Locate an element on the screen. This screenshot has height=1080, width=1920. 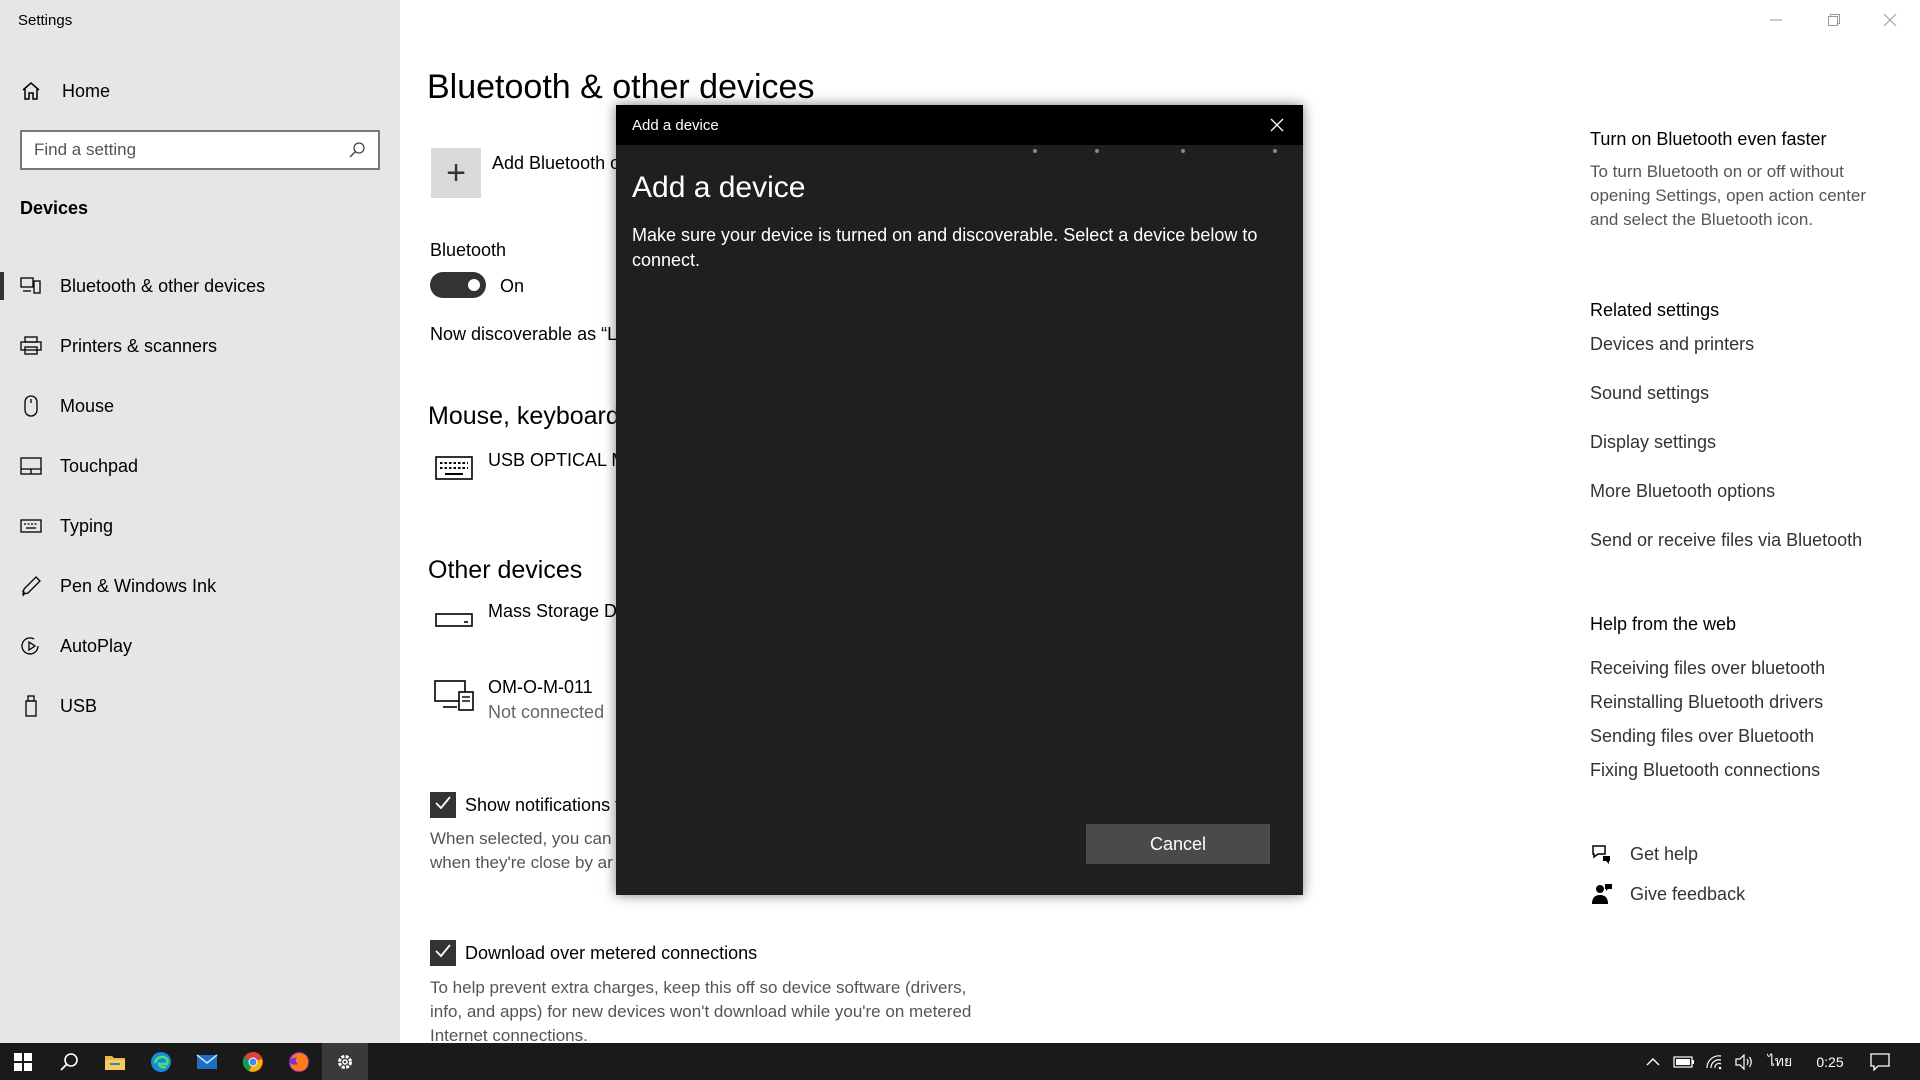
link-more-bluetooth-options: More Bluetooth options is located at coordinates (1682, 491).